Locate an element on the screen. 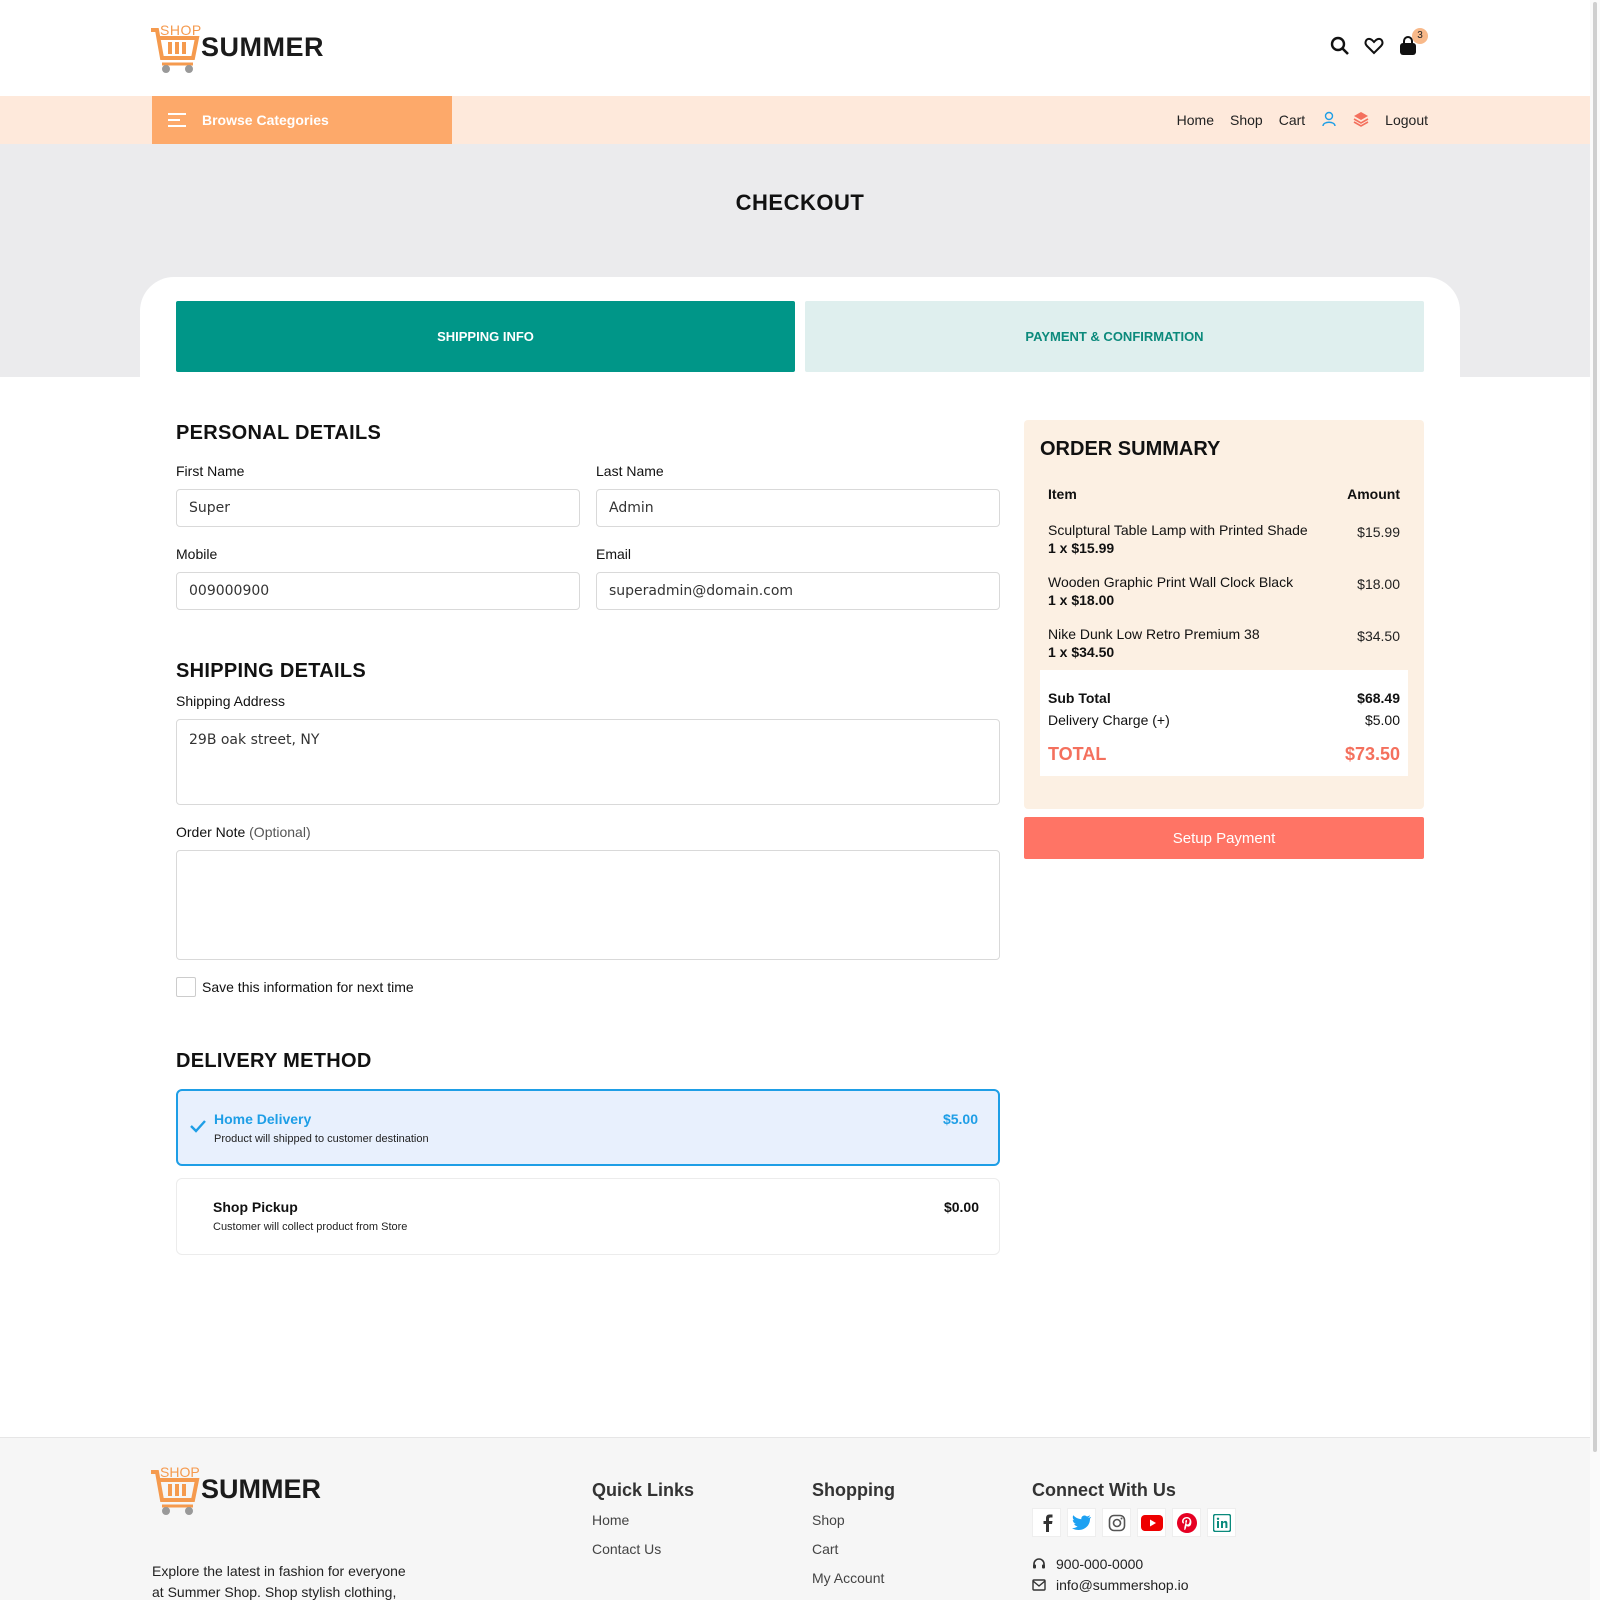  tab-payment-confirmation: PAYMENT & CONFIRMATION is located at coordinates (1114, 336).